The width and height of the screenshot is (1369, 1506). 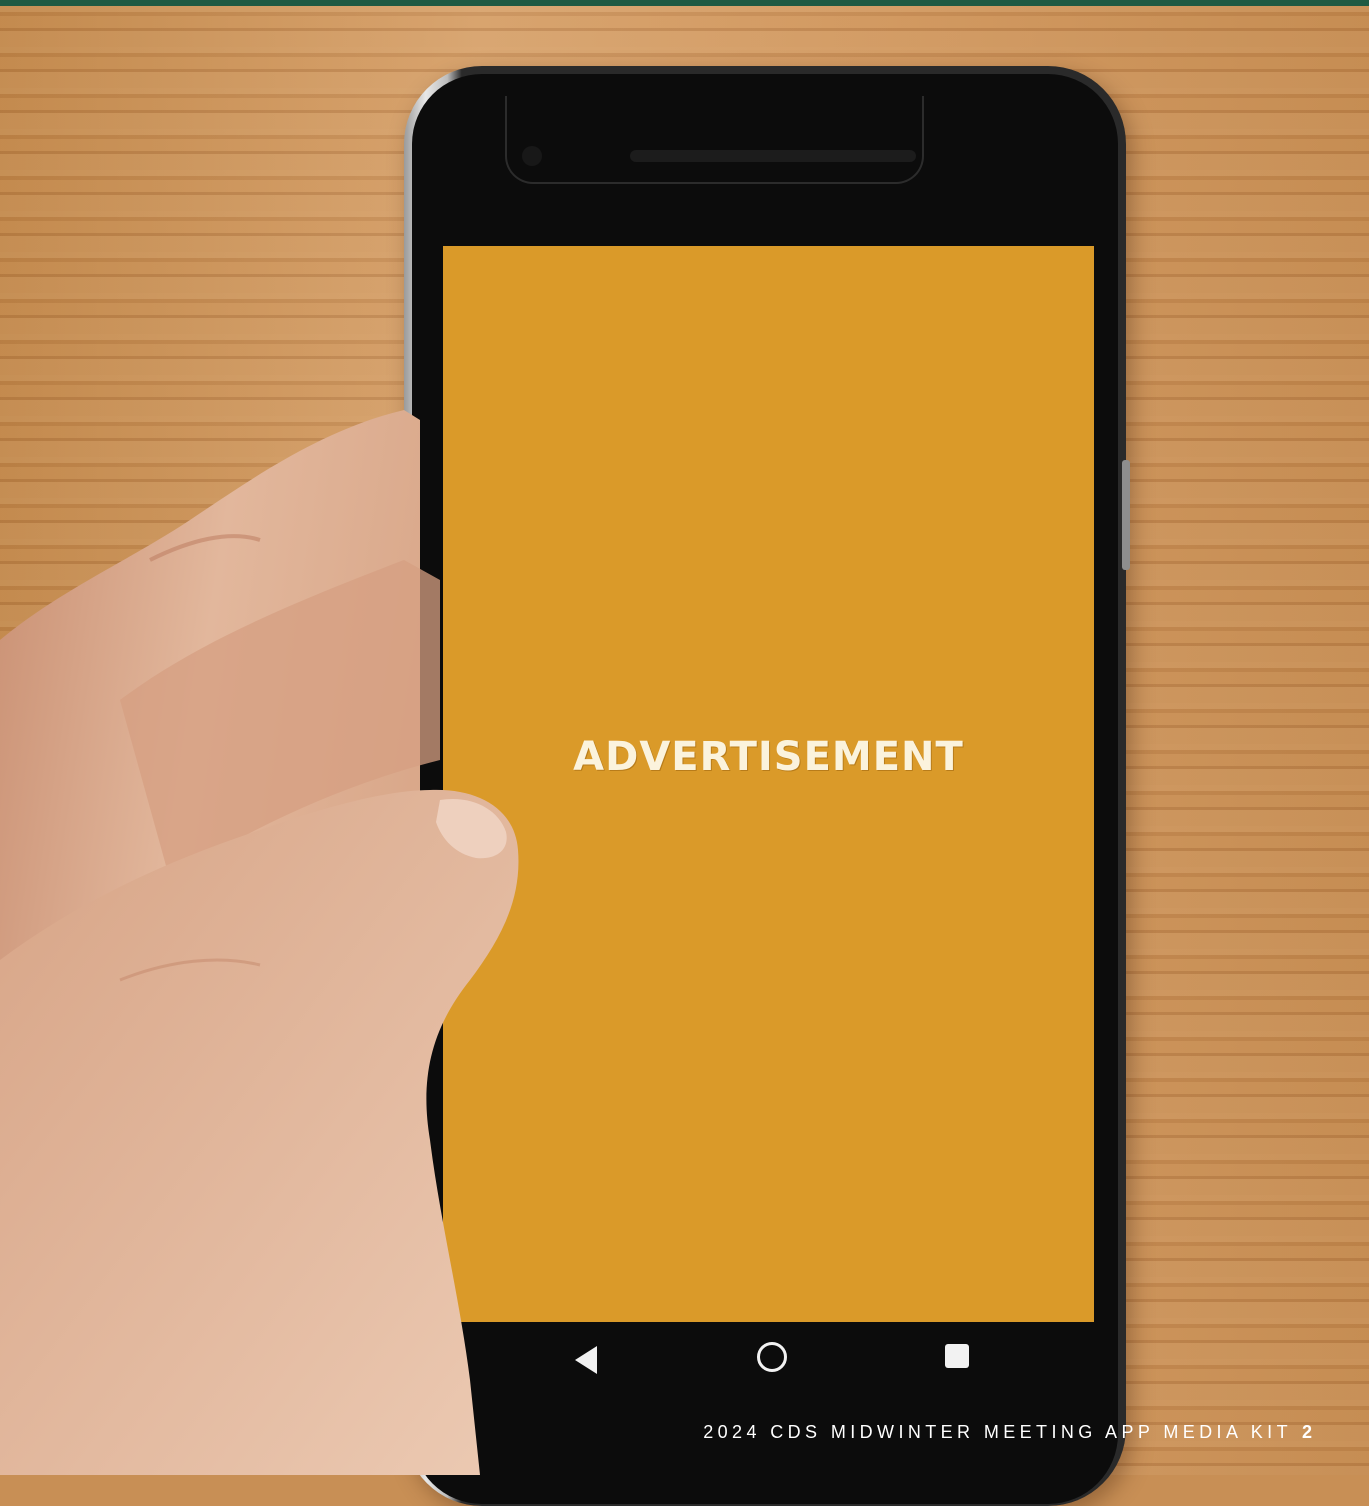 I want to click on recents-icon, so click(x=957, y=1356).